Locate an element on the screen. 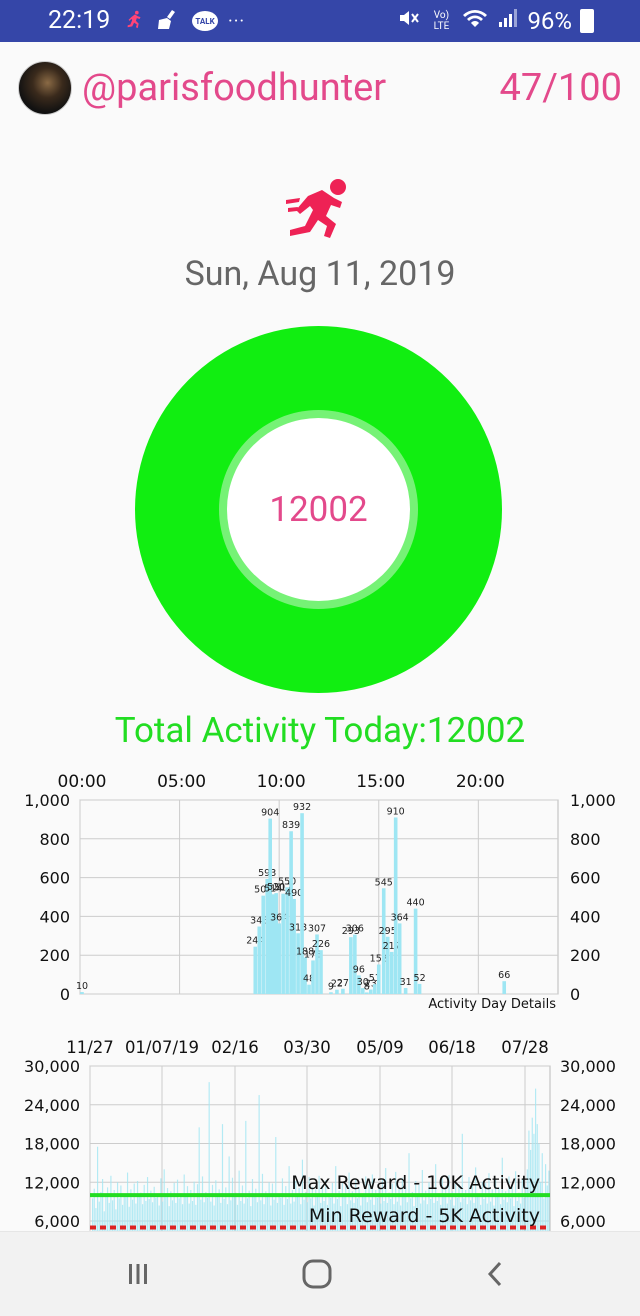 This screenshot has height=1316, width=640. bar-value-label: 904 is located at coordinates (270, 813).